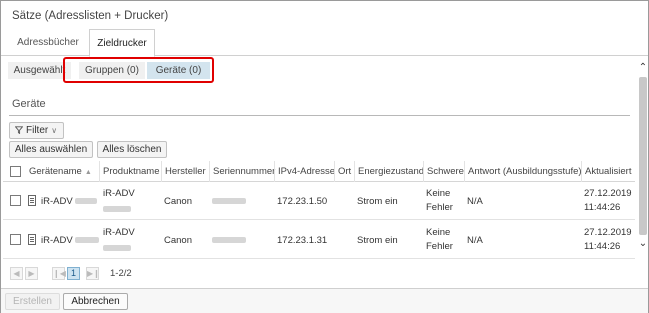 Image resolution: width=649 pixels, height=313 pixels. Describe the element at coordinates (122, 43) in the screenshot. I see `tab-target-printers: Zieldrucker` at that location.